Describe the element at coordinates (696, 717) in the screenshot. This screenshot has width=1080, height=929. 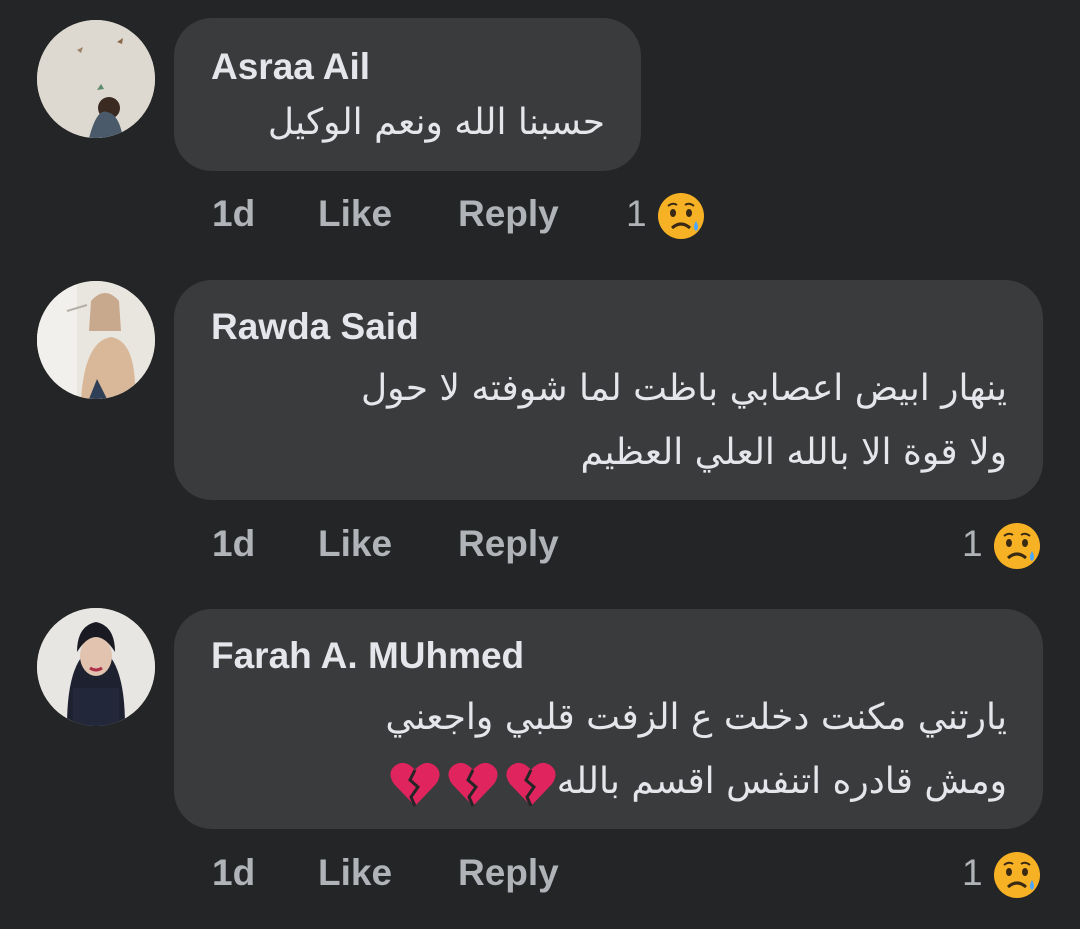
I see `comment-text-line: يارتني مكنت دخلت ع الزفت قلبي واجعني` at that location.